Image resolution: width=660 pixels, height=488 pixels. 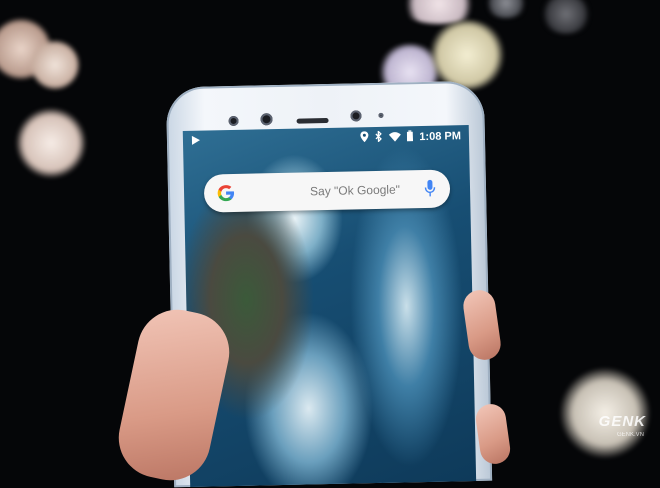 I want to click on google-logo-icon, so click(x=226, y=193).